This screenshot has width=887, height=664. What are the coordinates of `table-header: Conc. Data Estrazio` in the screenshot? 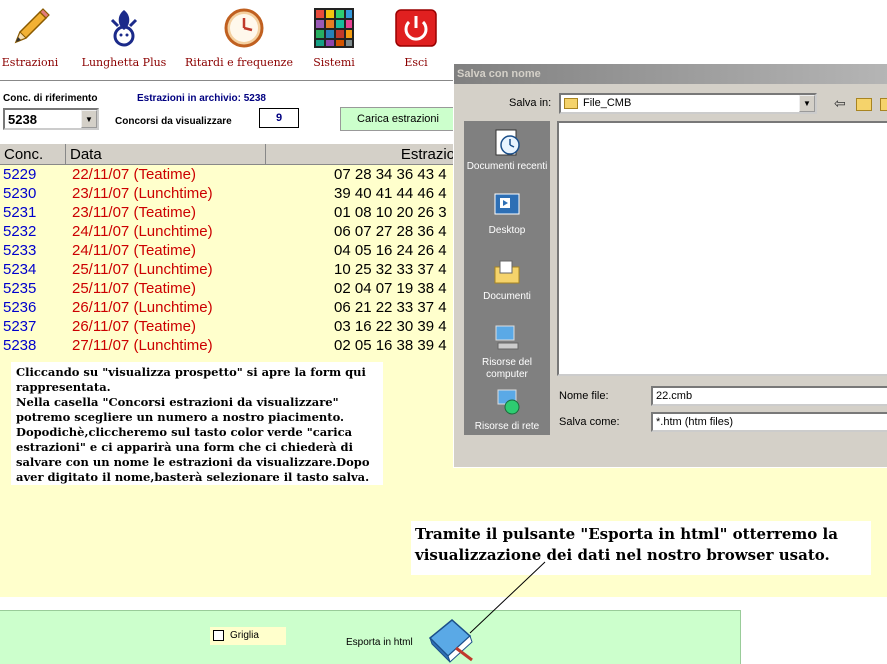 It's located at (227, 154).